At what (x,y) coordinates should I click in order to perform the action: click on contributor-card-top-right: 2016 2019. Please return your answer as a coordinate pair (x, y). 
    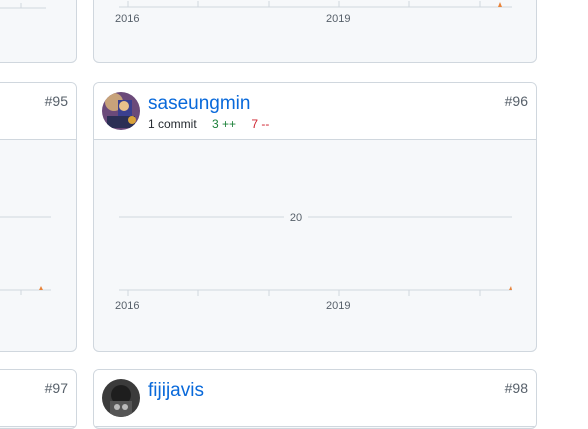
    Looking at the image, I should click on (315, 31).